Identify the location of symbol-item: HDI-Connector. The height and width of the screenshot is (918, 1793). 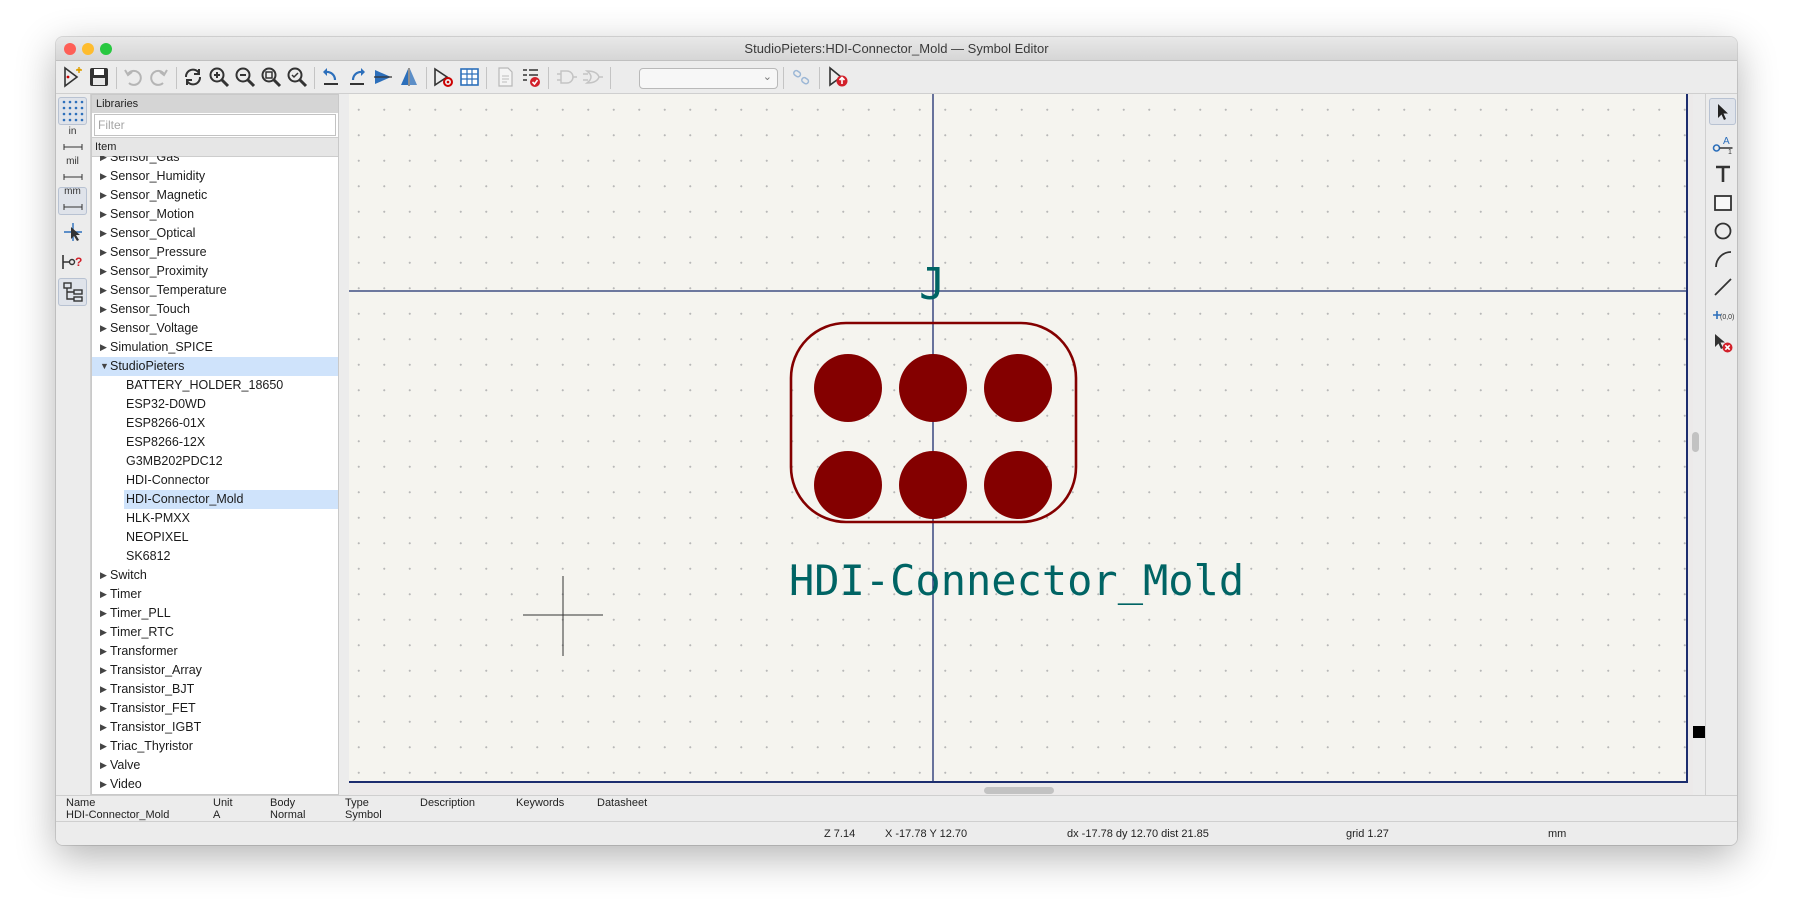
(215, 480).